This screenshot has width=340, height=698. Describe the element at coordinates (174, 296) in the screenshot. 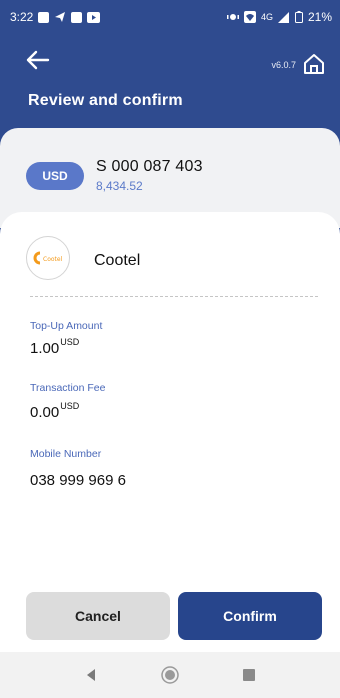

I see `divider` at that location.